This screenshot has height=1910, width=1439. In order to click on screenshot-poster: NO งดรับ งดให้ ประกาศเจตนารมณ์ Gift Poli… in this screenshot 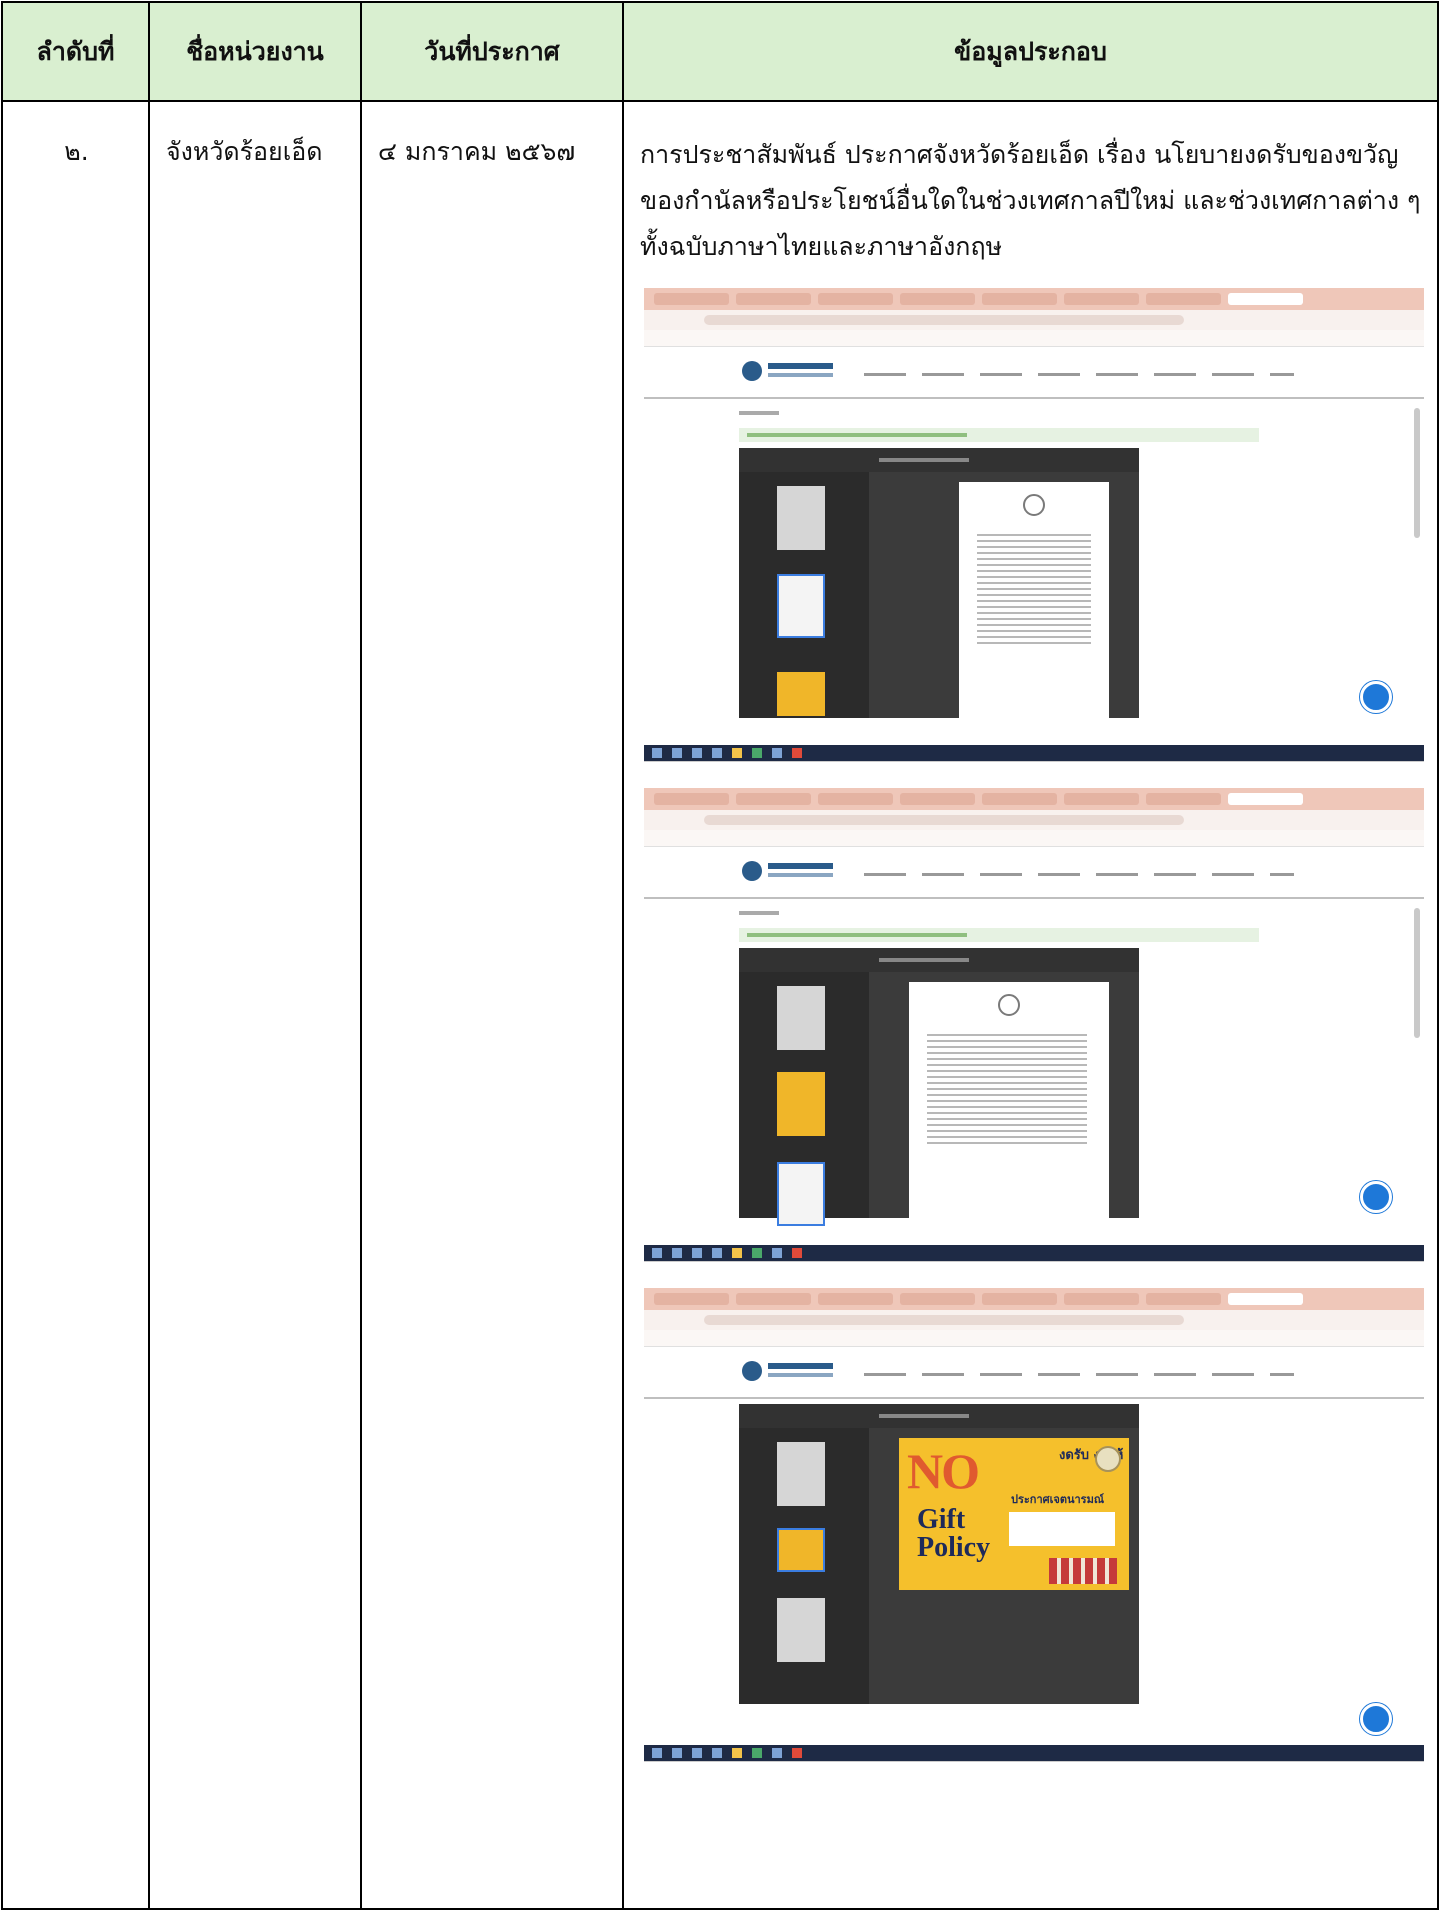, I will do `click(1034, 1525)`.